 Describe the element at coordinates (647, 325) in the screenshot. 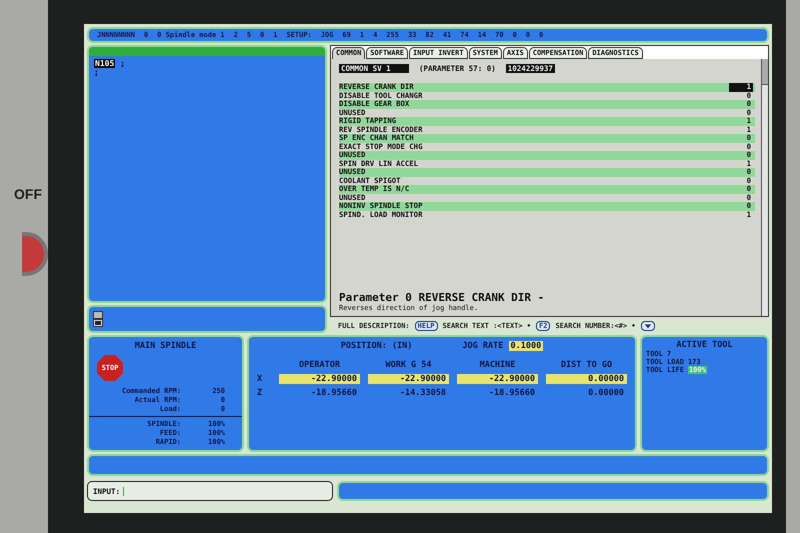

I see `down-arrow-icon` at that location.